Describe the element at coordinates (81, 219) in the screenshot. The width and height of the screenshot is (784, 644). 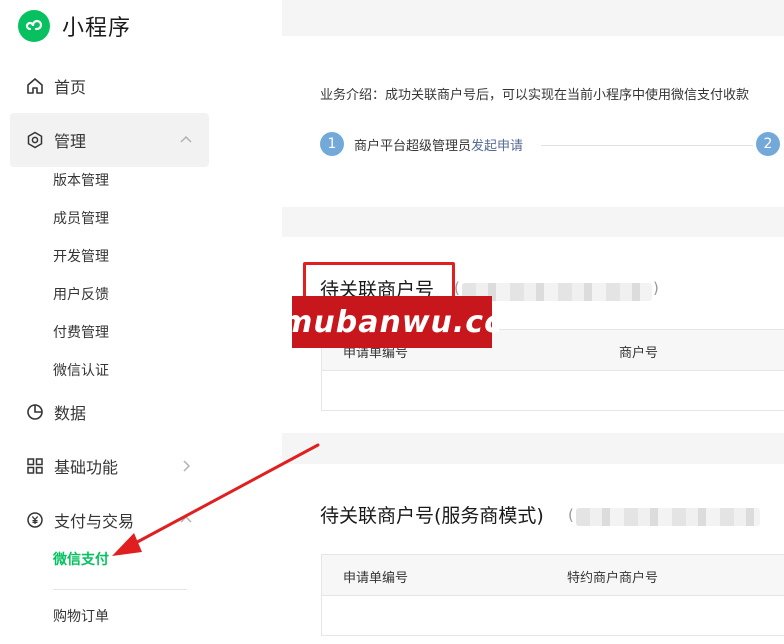
I see `sidebar-subitem-members: 成员管理` at that location.